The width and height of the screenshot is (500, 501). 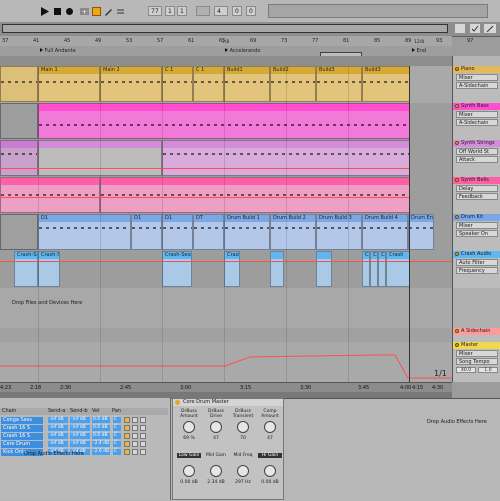 I want to click on follow-icon, so click(x=475, y=28).